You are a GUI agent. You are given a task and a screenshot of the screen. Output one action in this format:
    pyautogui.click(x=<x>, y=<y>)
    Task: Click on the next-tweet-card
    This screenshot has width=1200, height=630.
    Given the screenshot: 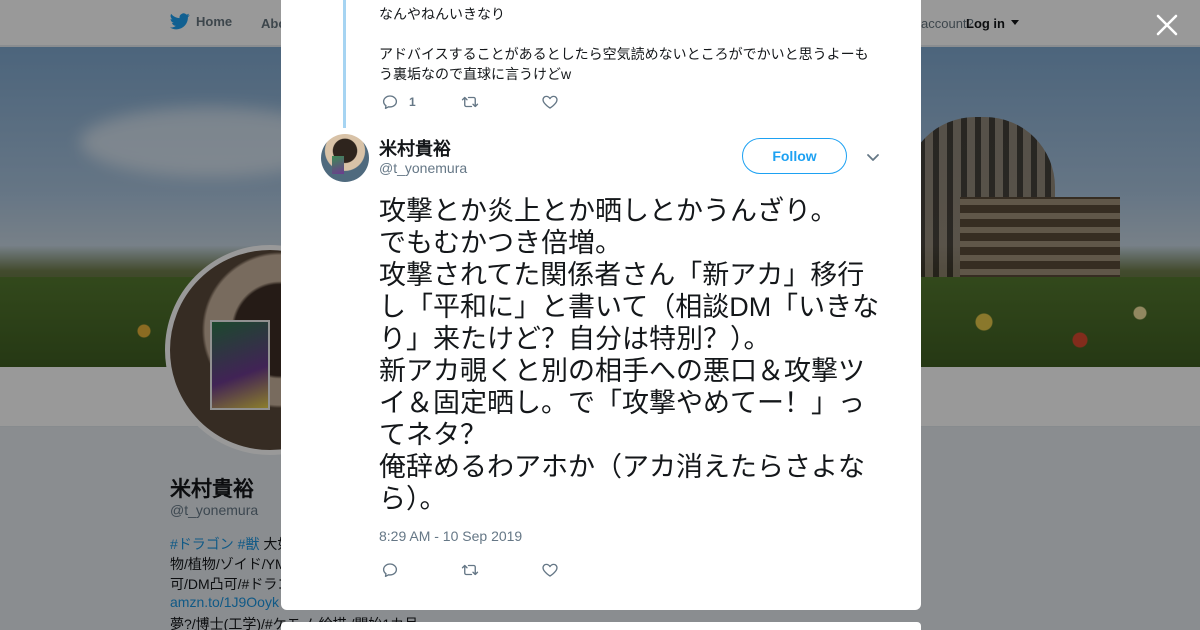 What is the action you would take?
    pyautogui.click(x=601, y=626)
    